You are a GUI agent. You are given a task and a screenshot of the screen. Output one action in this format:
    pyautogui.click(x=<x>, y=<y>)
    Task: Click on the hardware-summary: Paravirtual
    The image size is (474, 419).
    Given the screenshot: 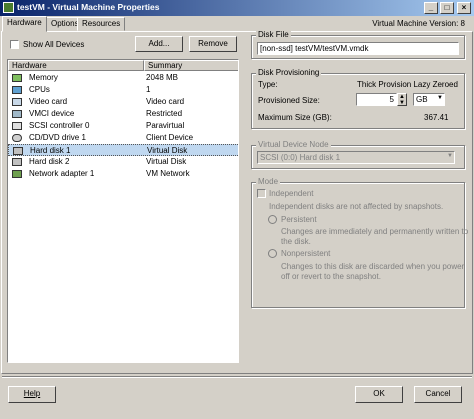 What is the action you would take?
    pyautogui.click(x=165, y=125)
    